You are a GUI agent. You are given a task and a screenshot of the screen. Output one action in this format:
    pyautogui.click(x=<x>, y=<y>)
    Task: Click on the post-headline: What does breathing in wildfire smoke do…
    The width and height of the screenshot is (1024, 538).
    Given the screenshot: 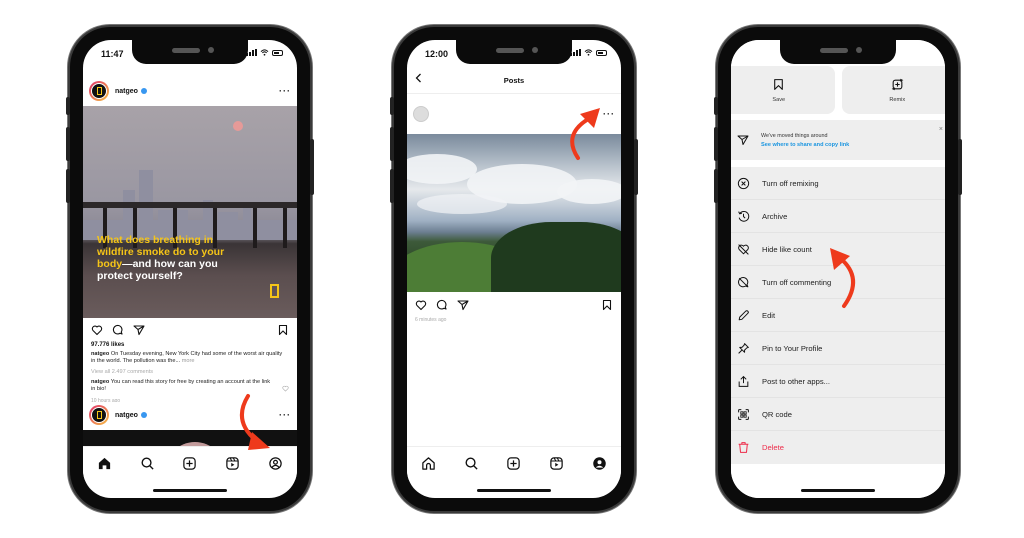 What is the action you would take?
    pyautogui.click(x=167, y=258)
    